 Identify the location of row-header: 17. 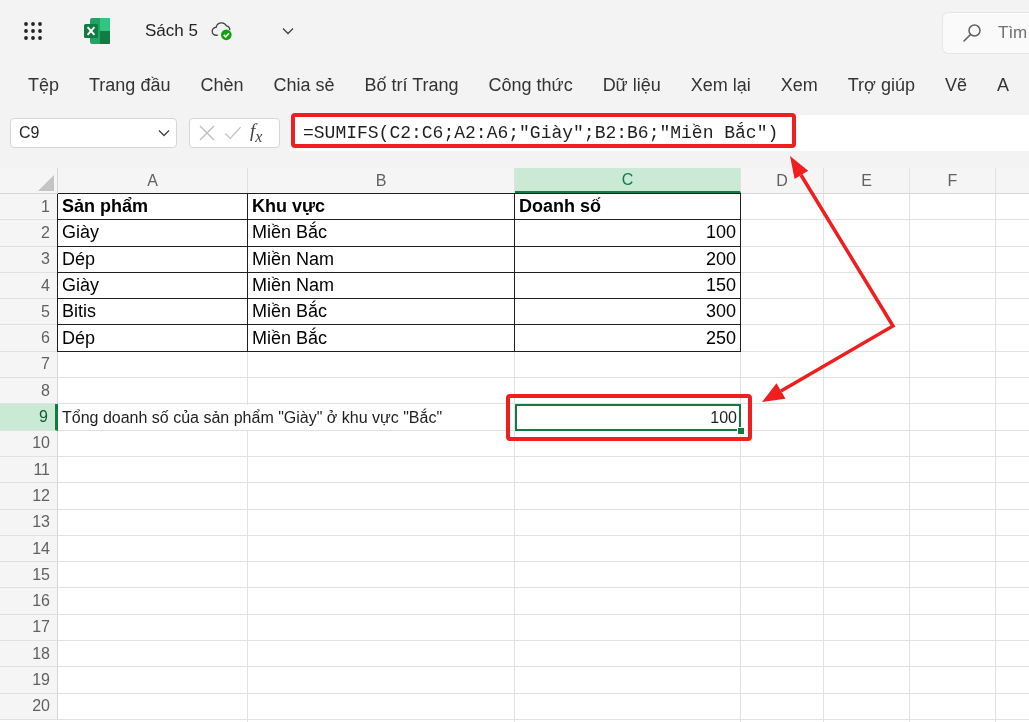
(29, 628).